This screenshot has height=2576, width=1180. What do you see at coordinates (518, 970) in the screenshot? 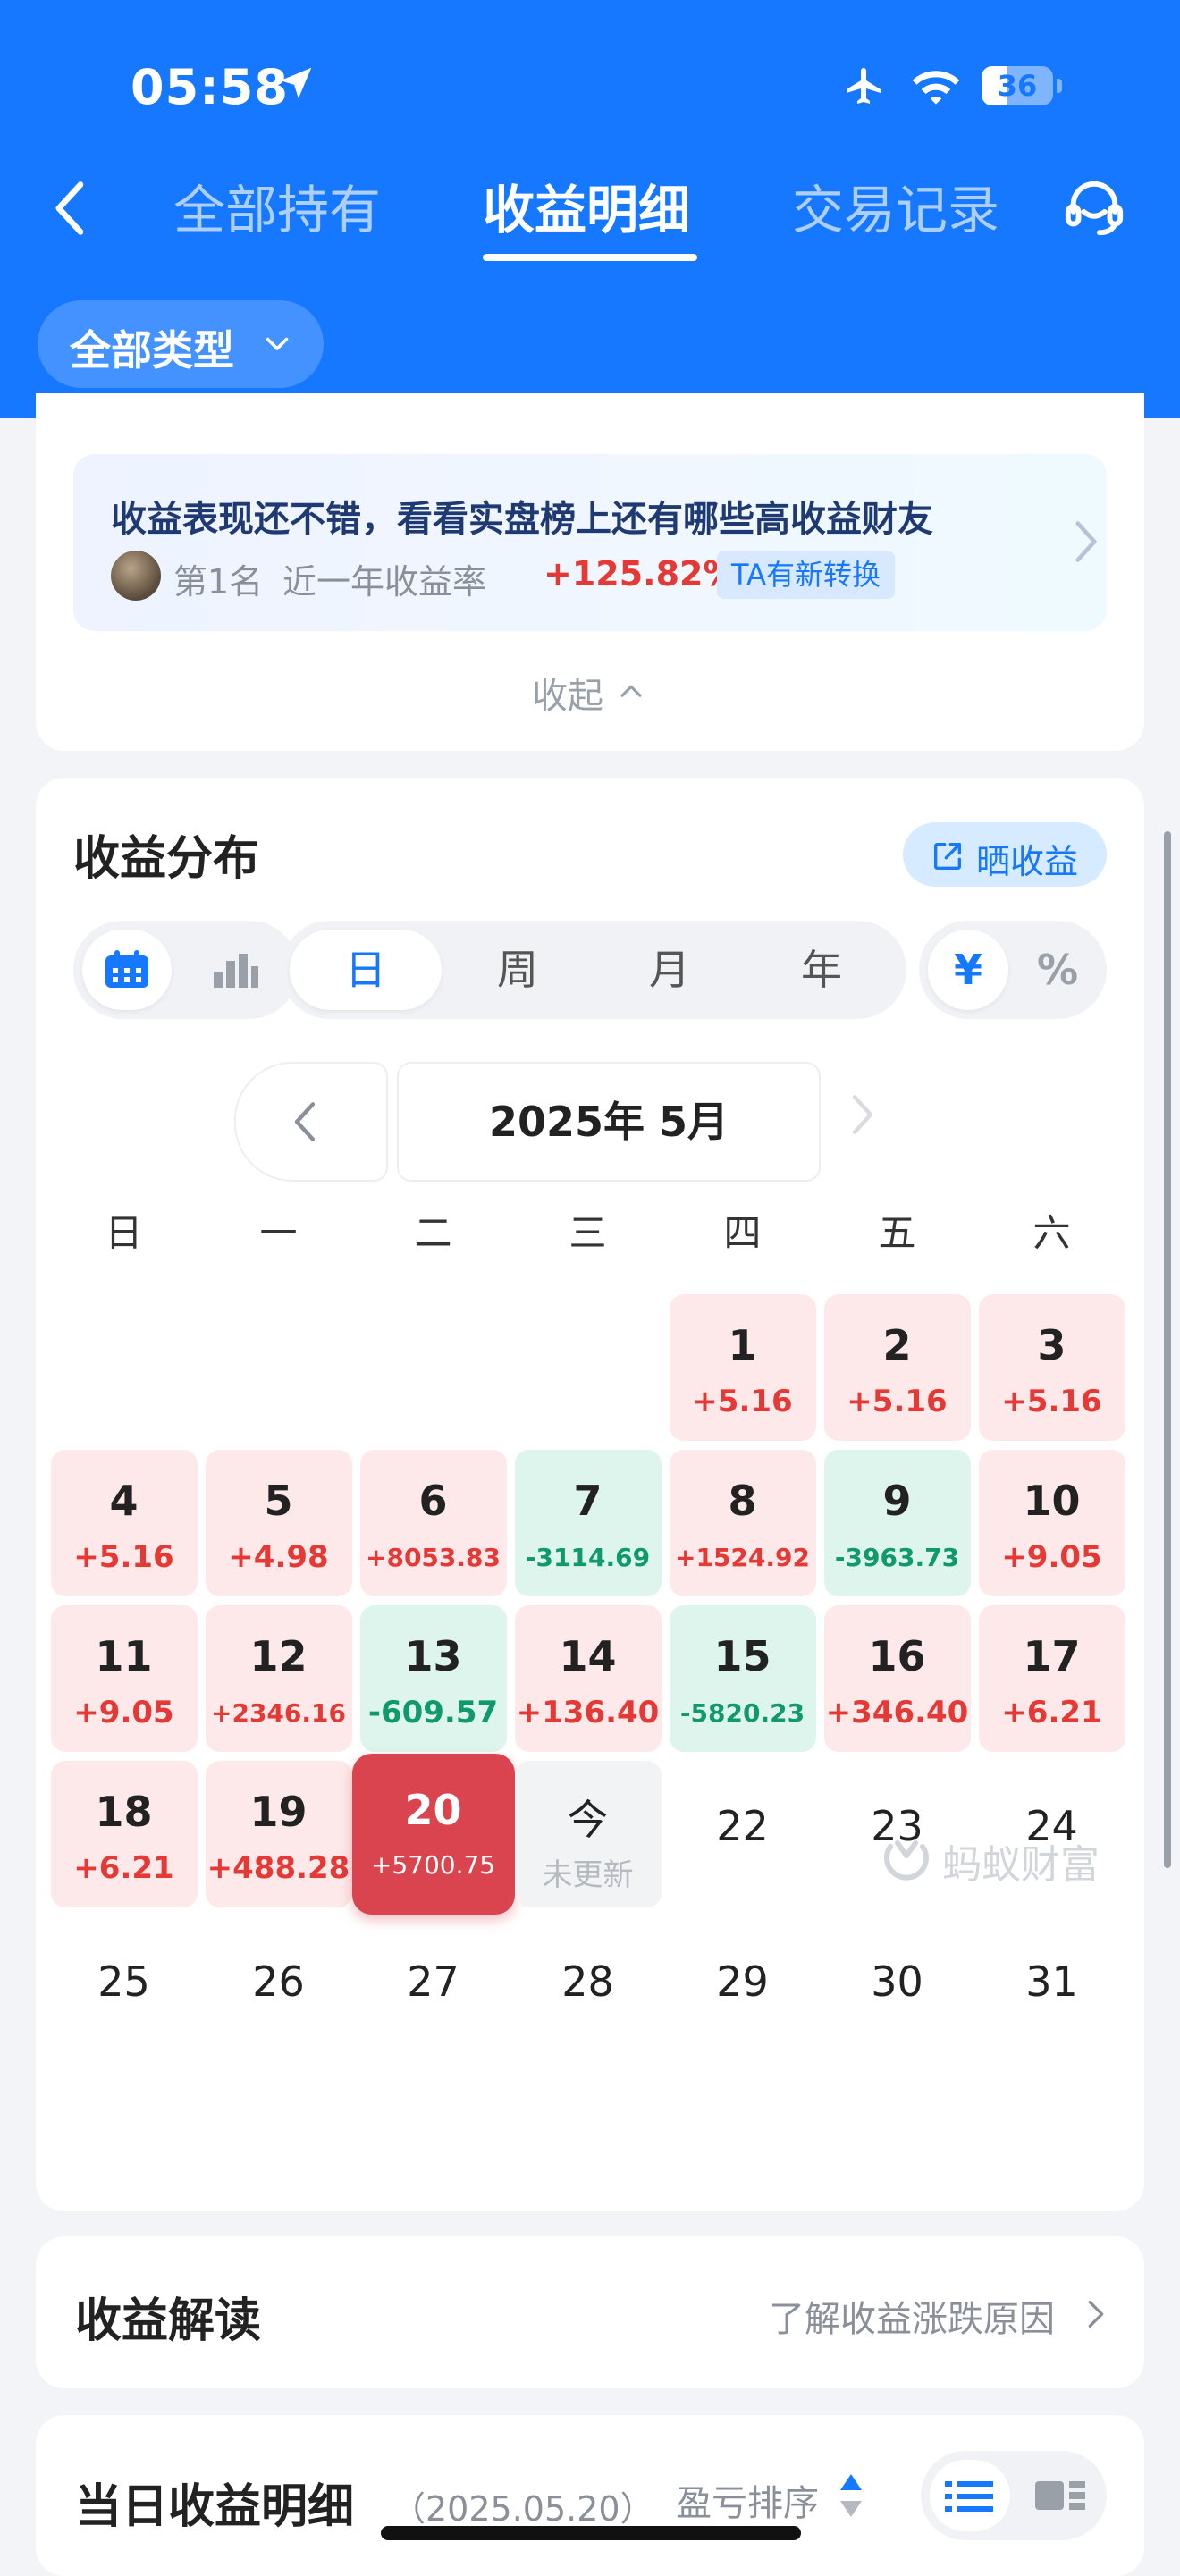
I see `period-week: 周` at bounding box center [518, 970].